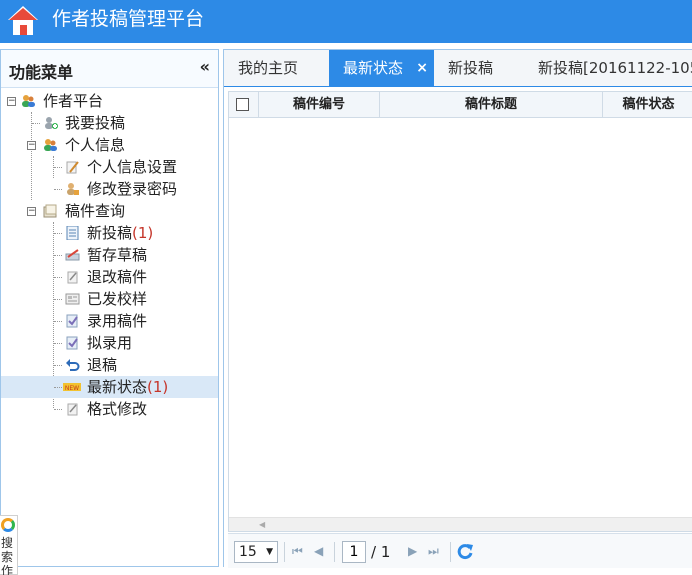 This screenshot has height=575, width=692. I want to click on page-size-select: 15 ▼, so click(256, 552).